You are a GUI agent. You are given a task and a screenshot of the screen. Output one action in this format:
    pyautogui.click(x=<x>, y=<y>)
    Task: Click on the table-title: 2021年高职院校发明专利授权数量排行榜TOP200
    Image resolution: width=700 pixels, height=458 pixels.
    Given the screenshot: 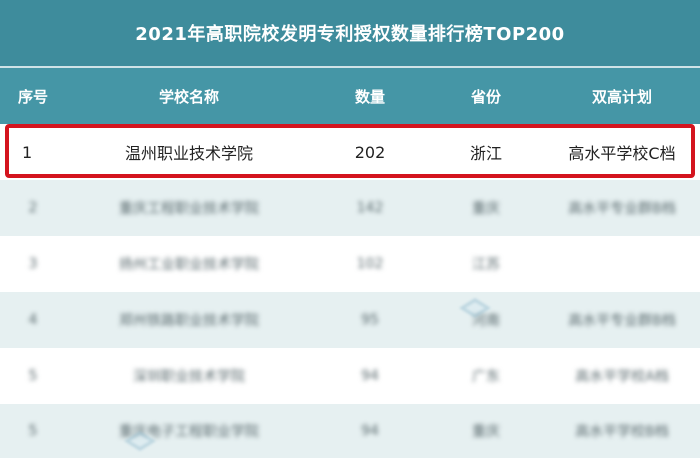 What is the action you would take?
    pyautogui.click(x=350, y=33)
    